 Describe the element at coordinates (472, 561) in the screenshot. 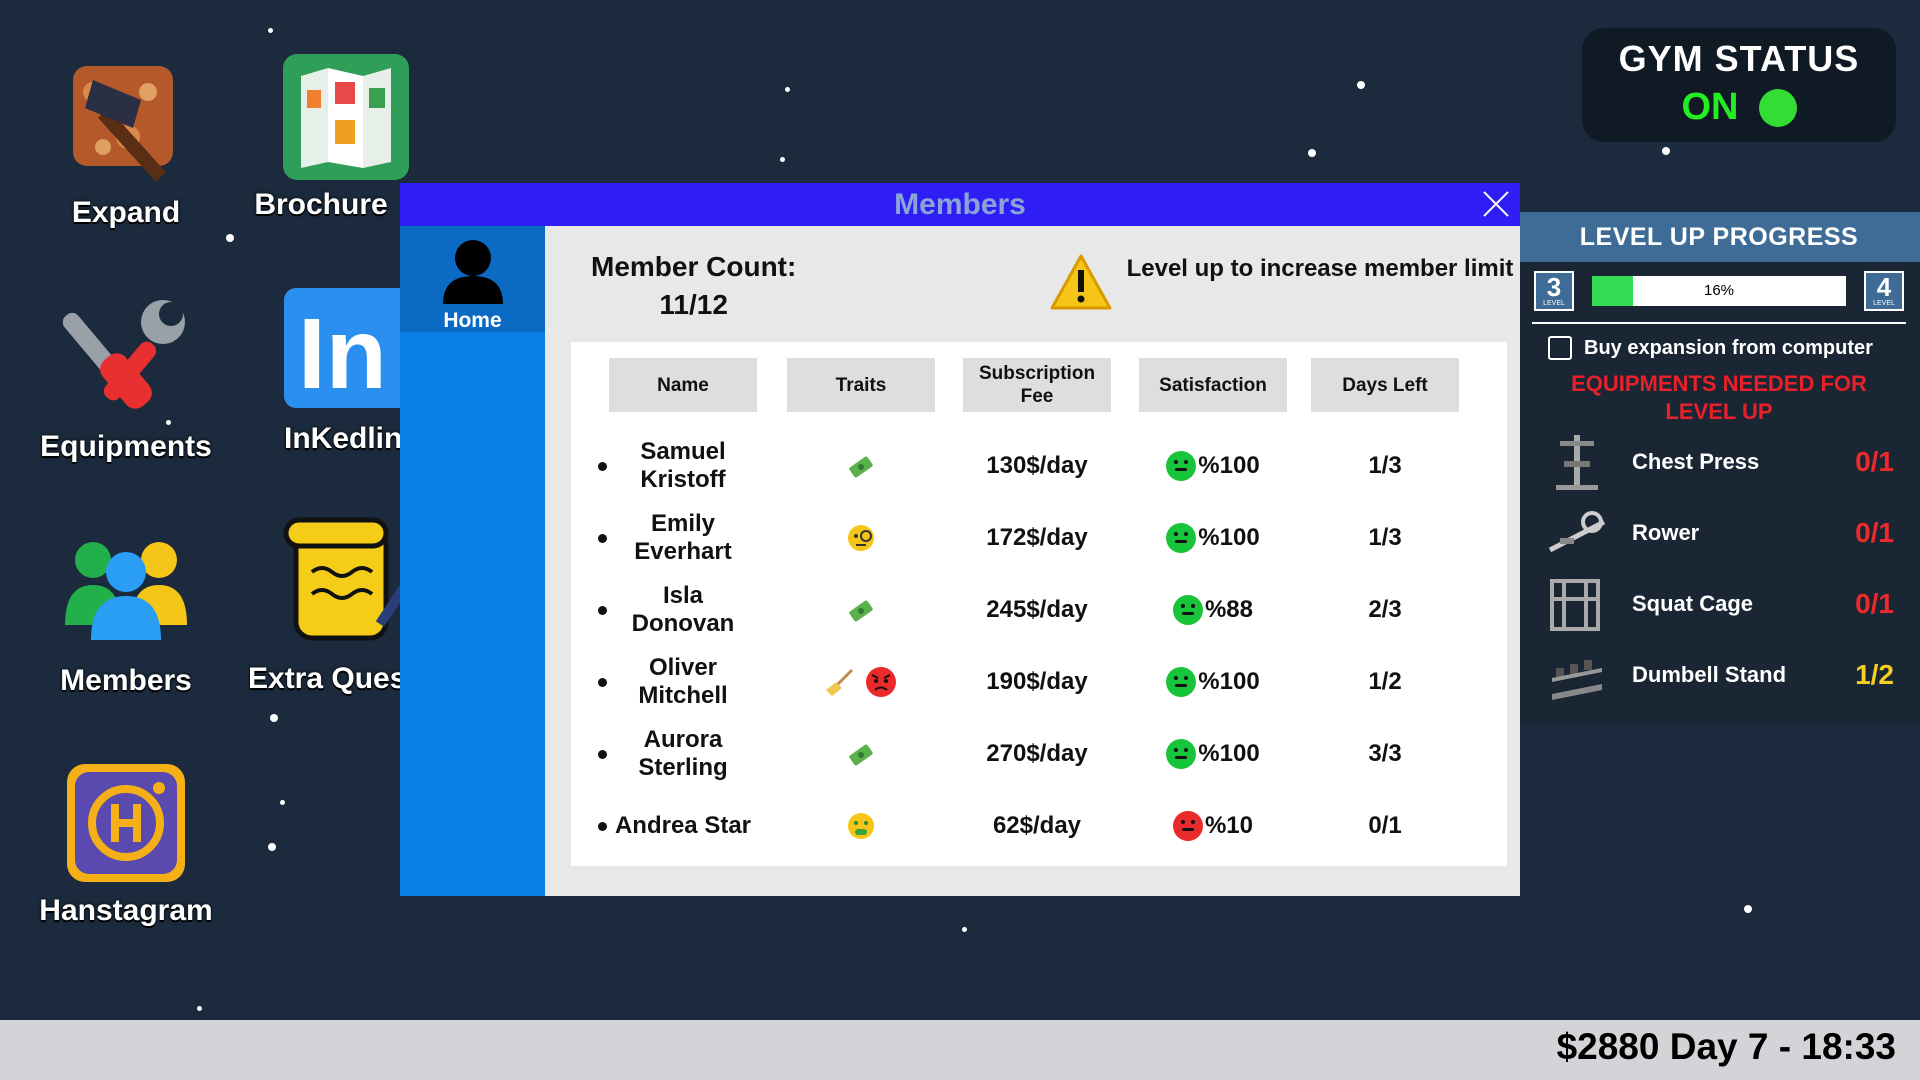

I see `window-sidebar: Home` at that location.